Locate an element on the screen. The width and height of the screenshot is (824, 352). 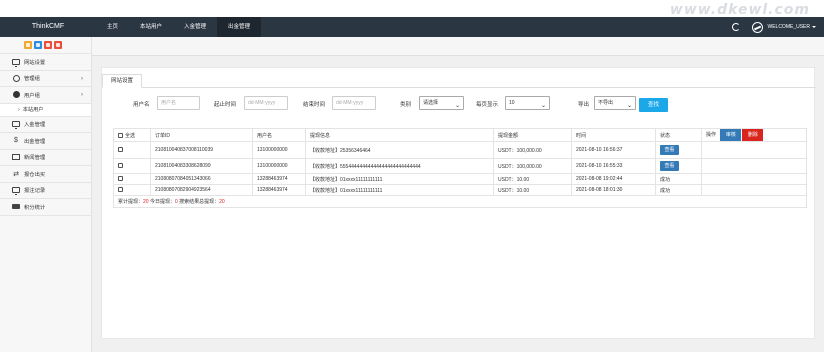
caret-down-icon is located at coordinates (814, 27).